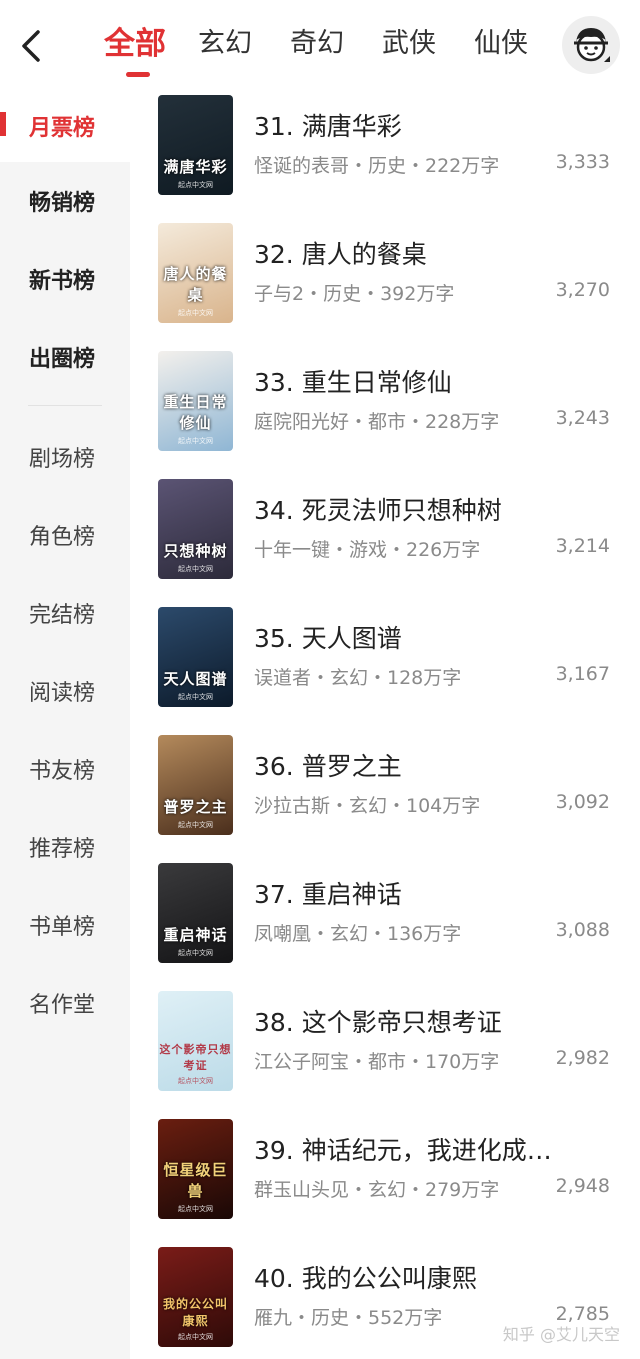  What do you see at coordinates (582, 1186) in the screenshot?
I see `ticket-count: 2,948` at bounding box center [582, 1186].